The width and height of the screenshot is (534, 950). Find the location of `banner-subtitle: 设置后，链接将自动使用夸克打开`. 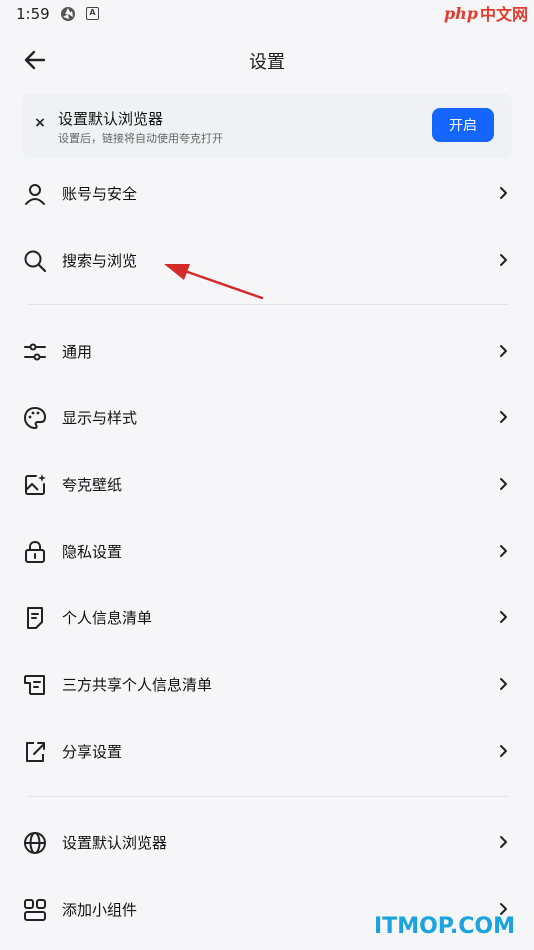

banner-subtitle: 设置后，链接将自动使用夸克打开 is located at coordinates (140, 138).